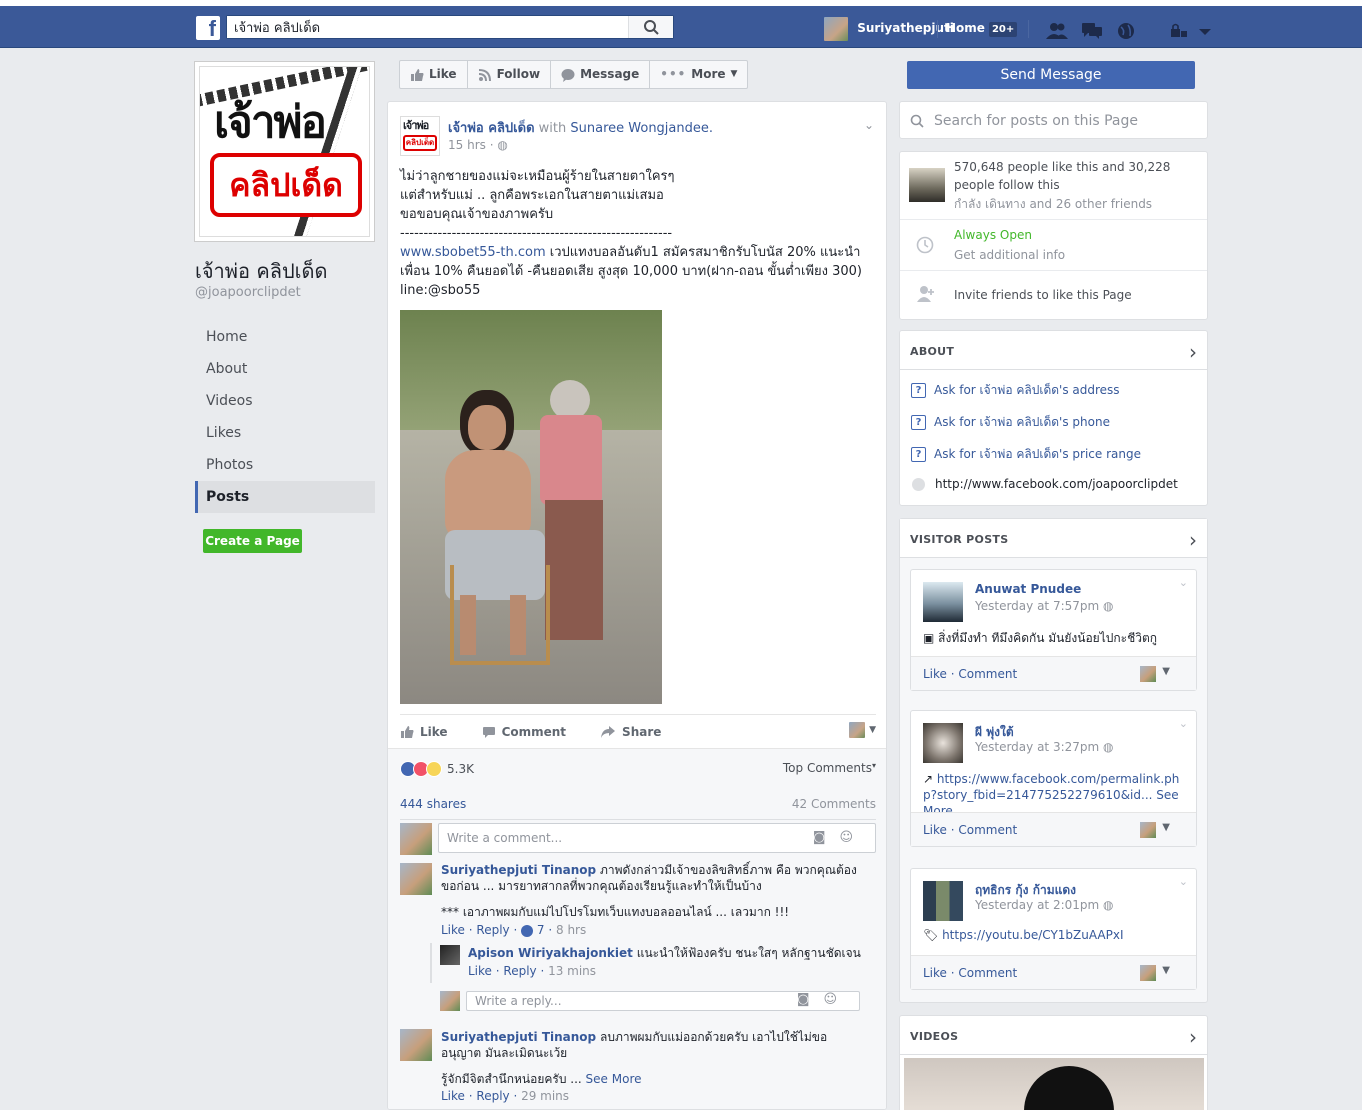  What do you see at coordinates (1044, 905) in the screenshot?
I see `visitor-post-time: Yesterday at 2:01pm ◍` at bounding box center [1044, 905].